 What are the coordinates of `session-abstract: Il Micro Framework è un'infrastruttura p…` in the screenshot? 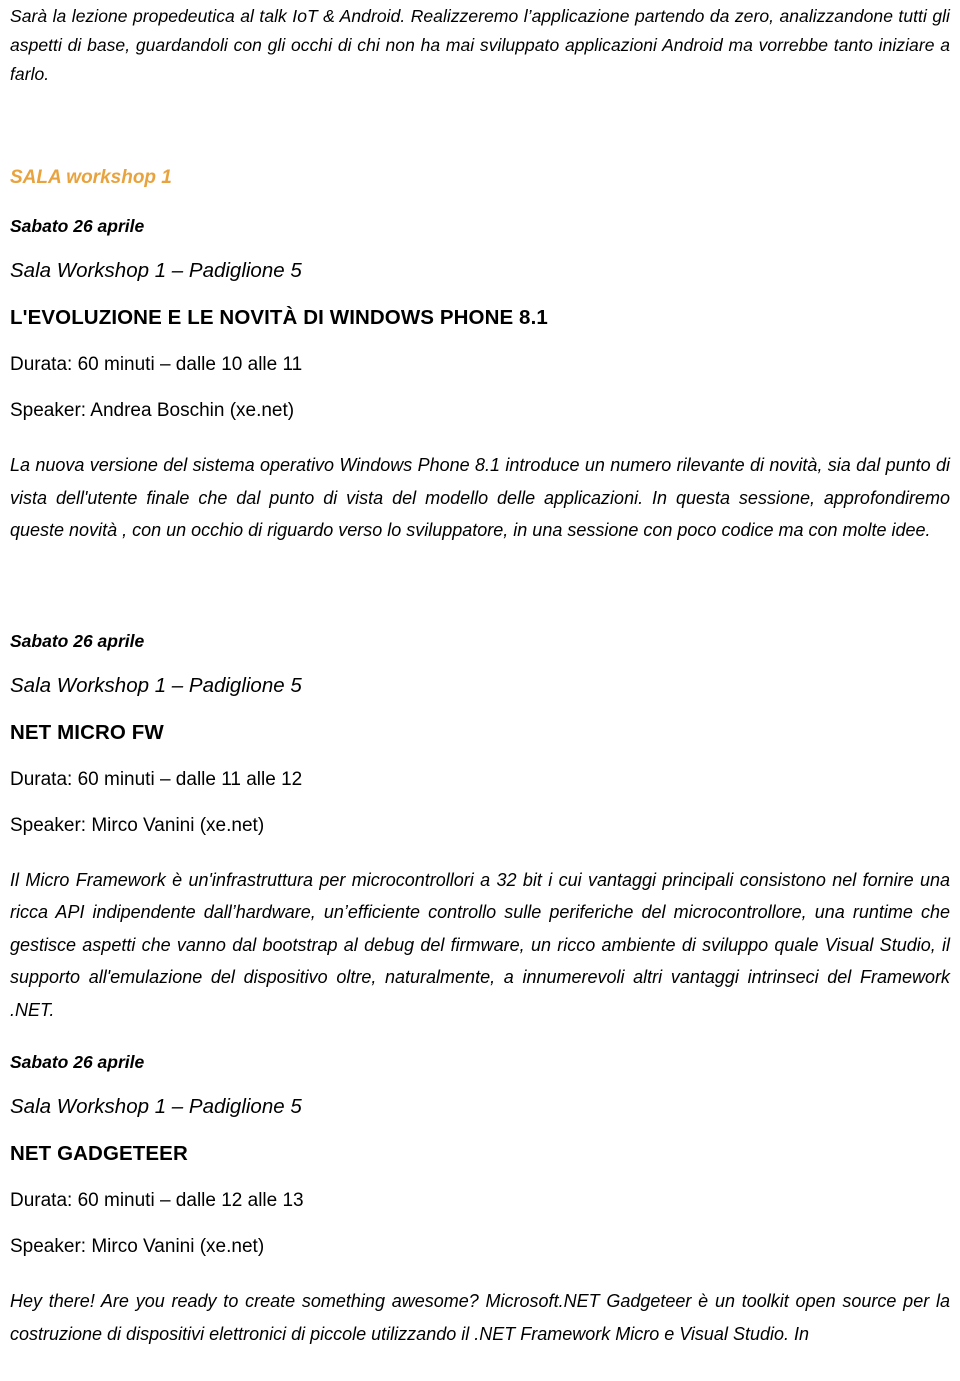 It's located at (480, 944).